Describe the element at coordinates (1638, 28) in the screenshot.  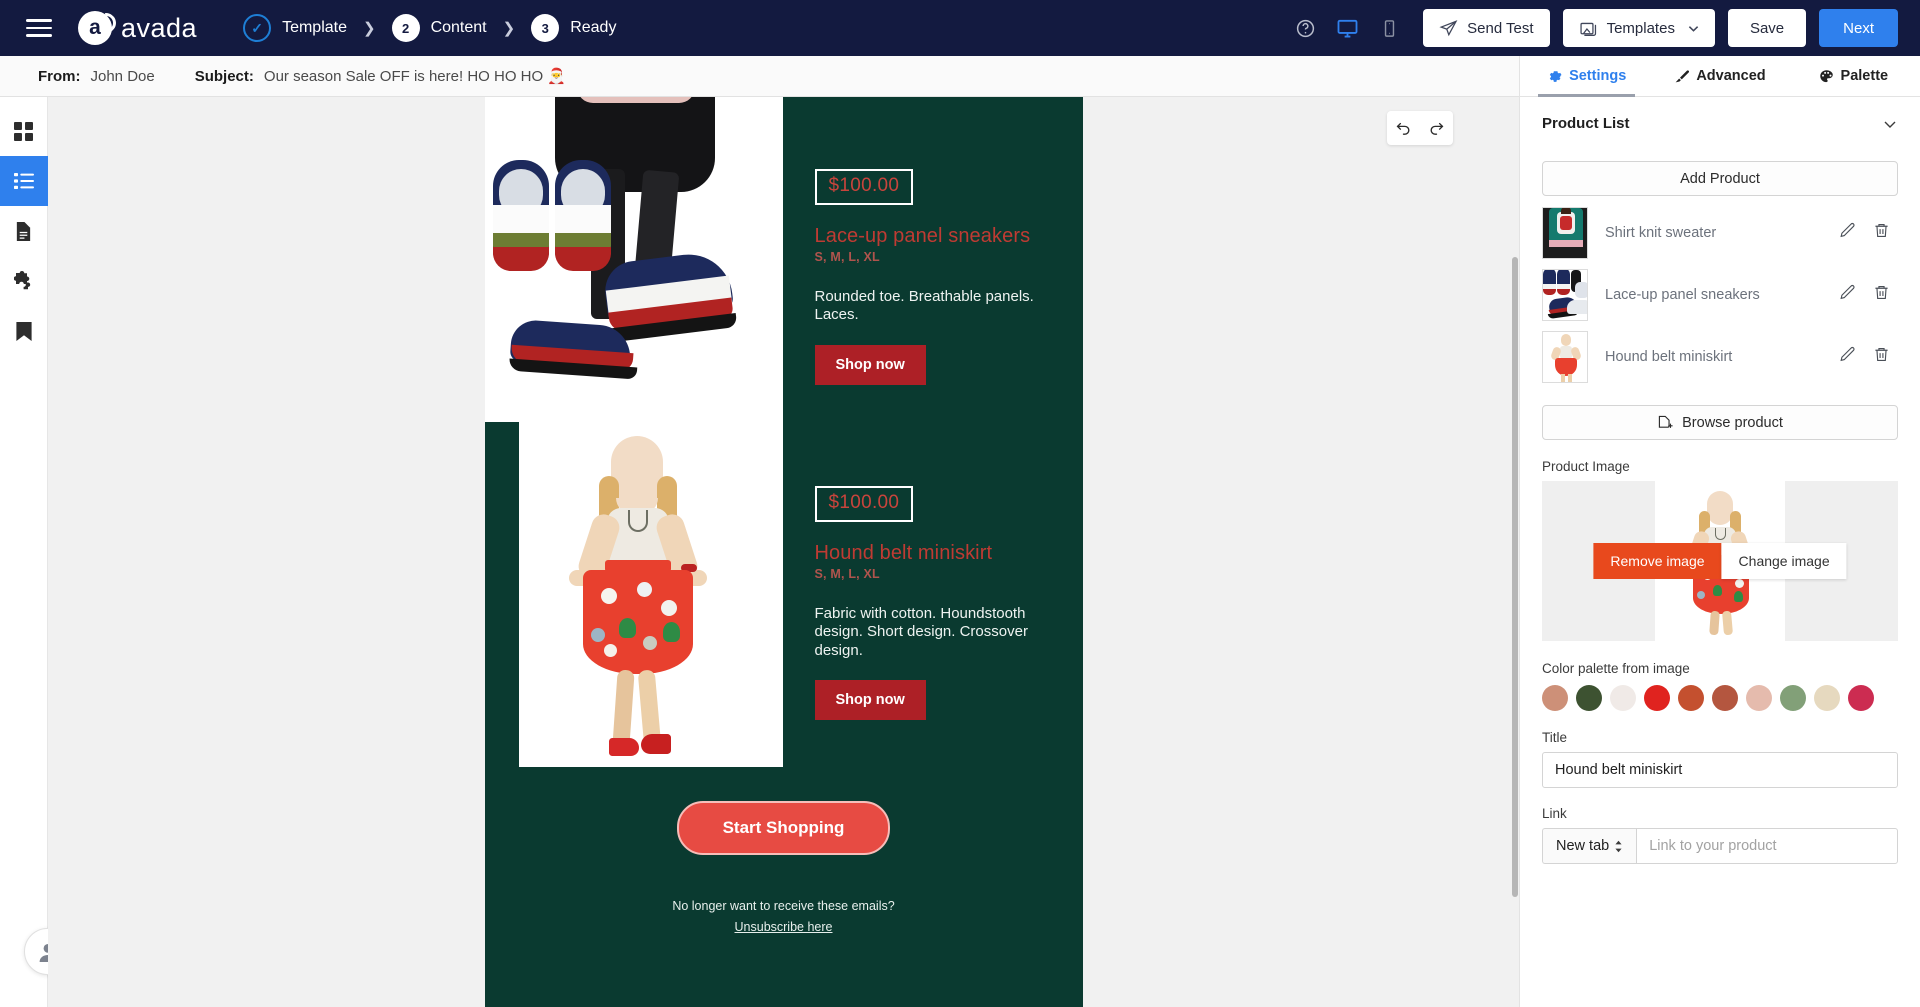
I see `templates-button: Templates` at that location.